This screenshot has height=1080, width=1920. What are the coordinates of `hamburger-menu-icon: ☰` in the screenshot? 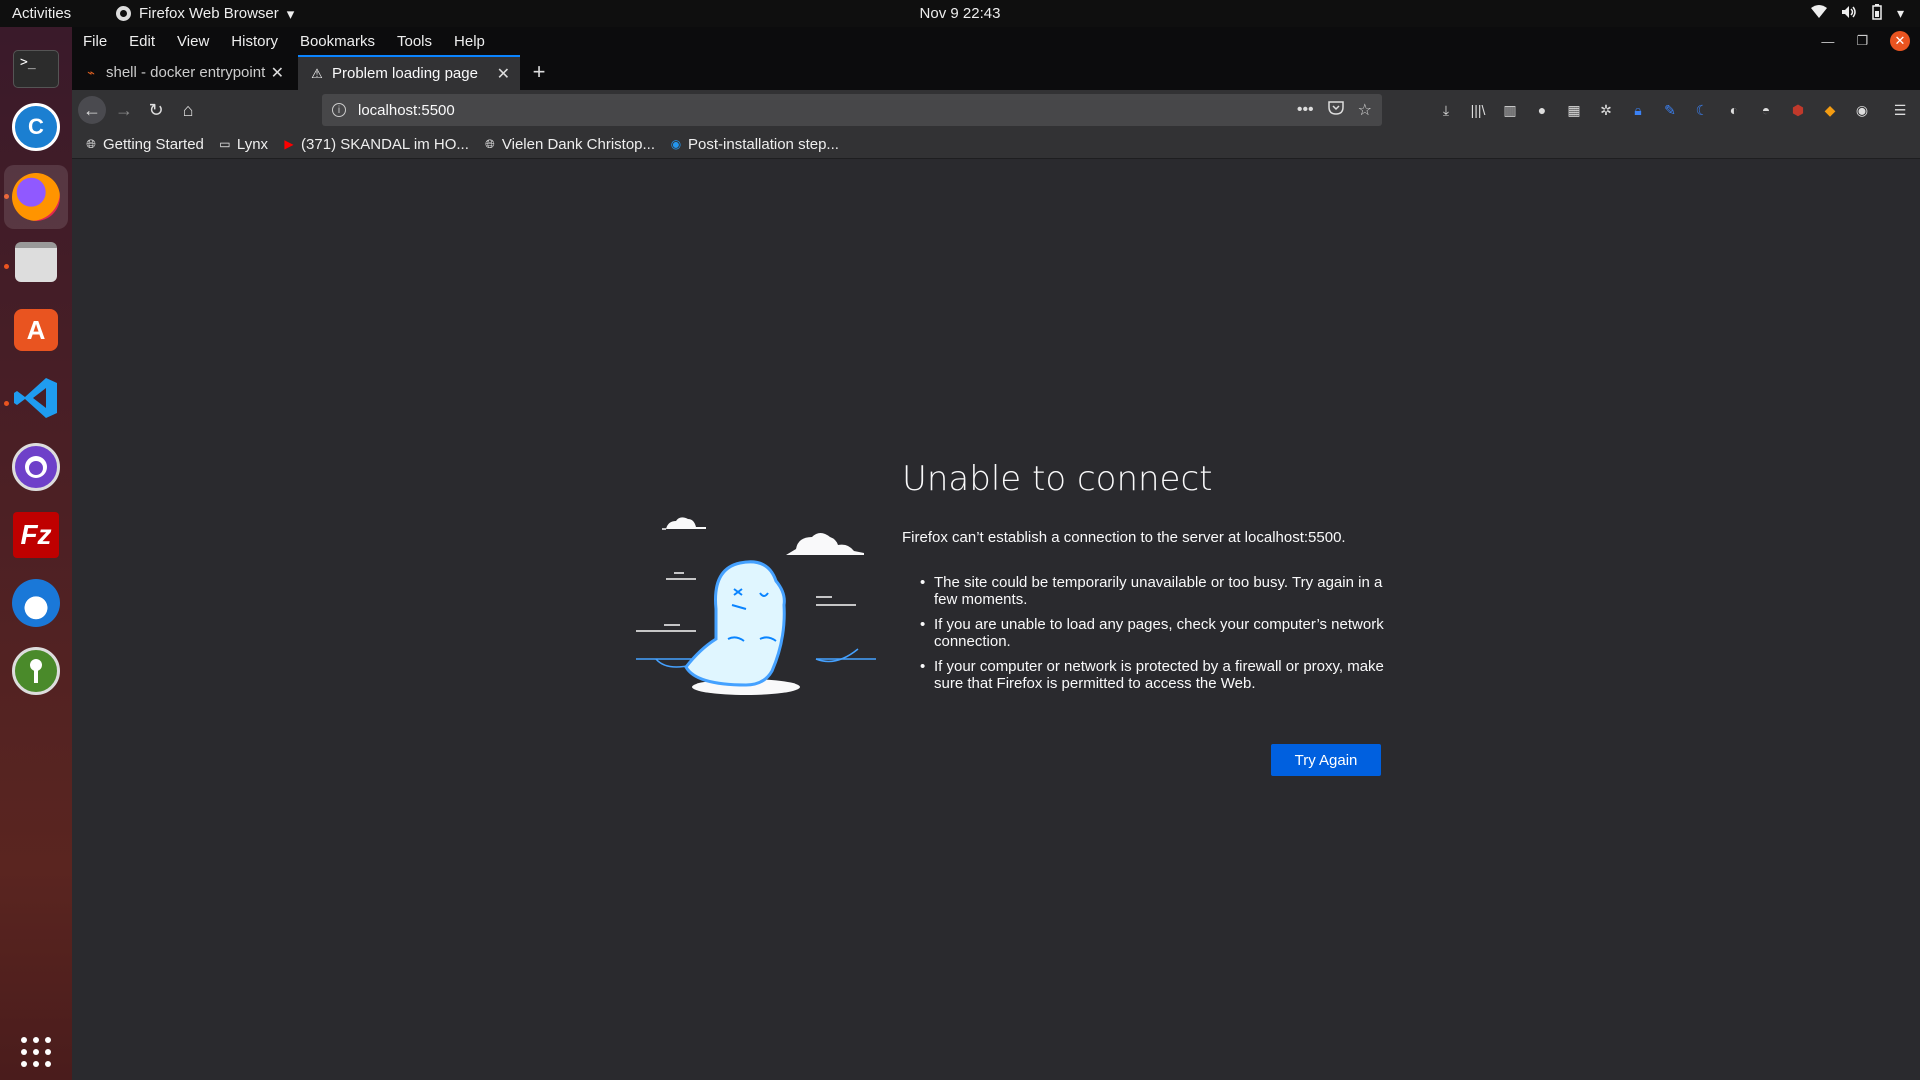 It's located at (1900, 110).